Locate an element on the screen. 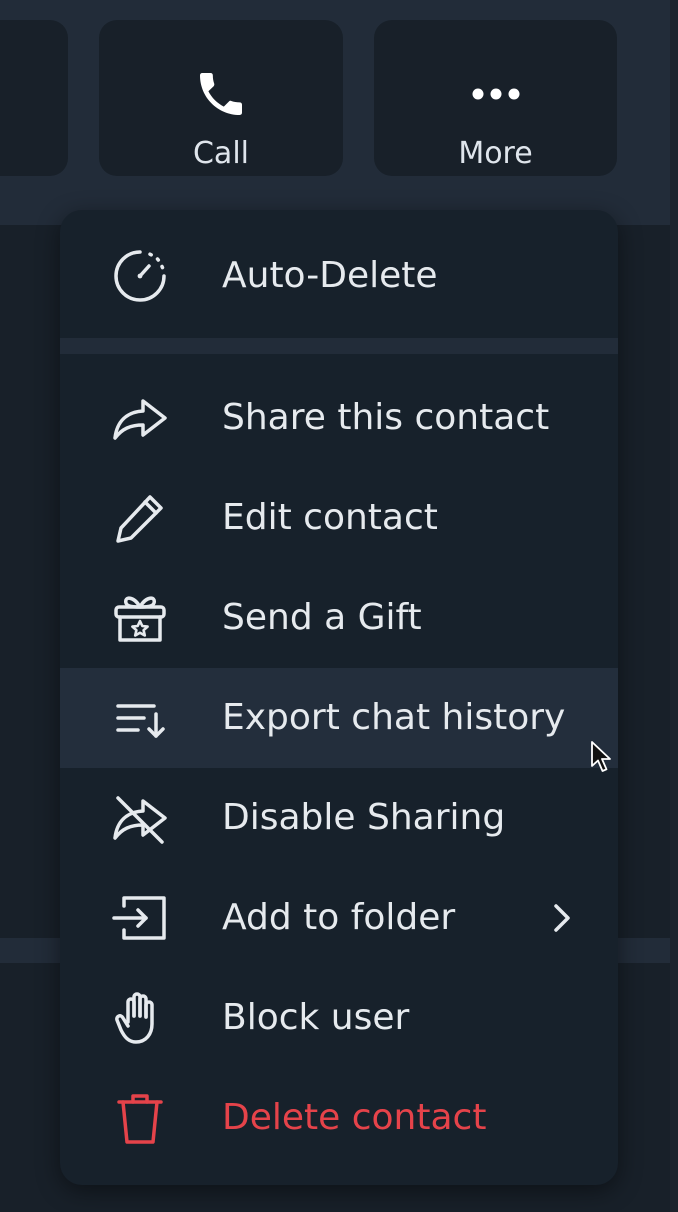 The width and height of the screenshot is (678, 1212). share-icon is located at coordinates (140, 418).